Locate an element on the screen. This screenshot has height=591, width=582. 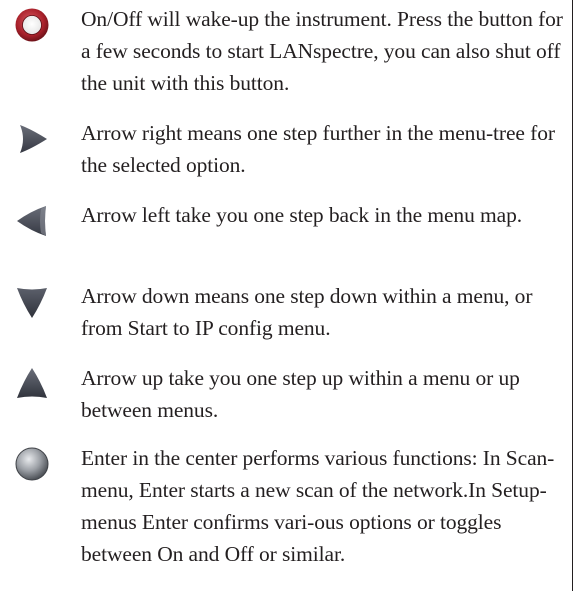
enter-button-icon is located at coordinates (32, 464).